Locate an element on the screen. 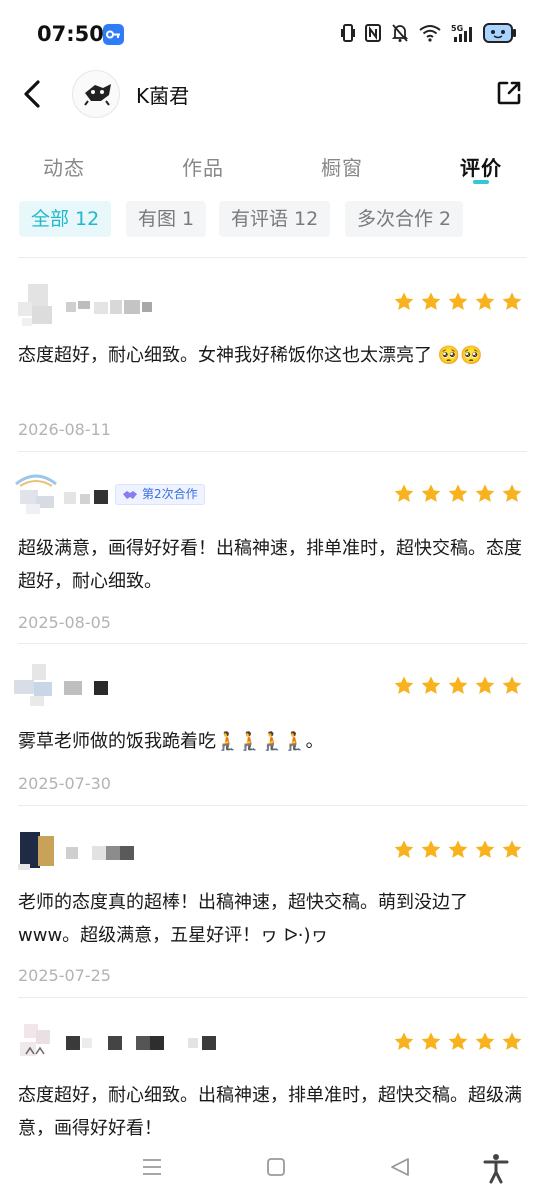  wifi-icon is located at coordinates (430, 35).